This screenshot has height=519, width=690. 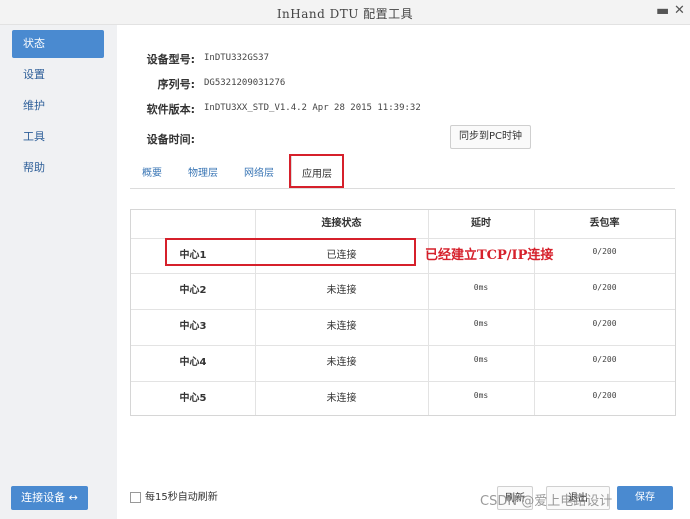 I want to click on tab-network-layer: 网络层, so click(x=259, y=171).